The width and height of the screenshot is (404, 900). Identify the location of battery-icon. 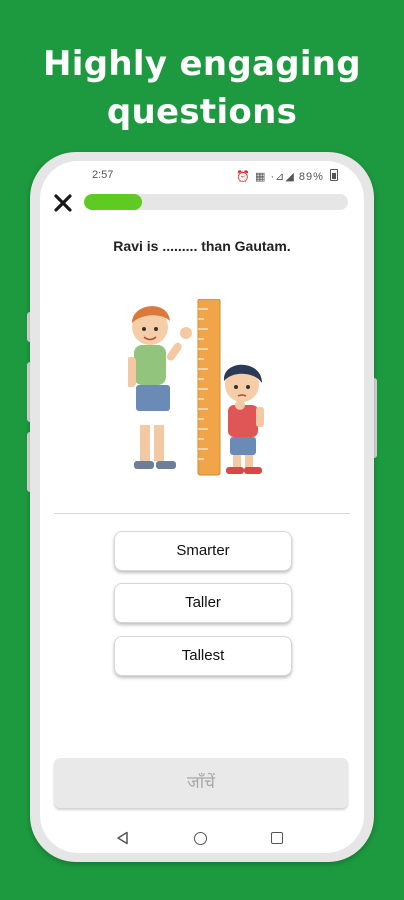
(334, 175).